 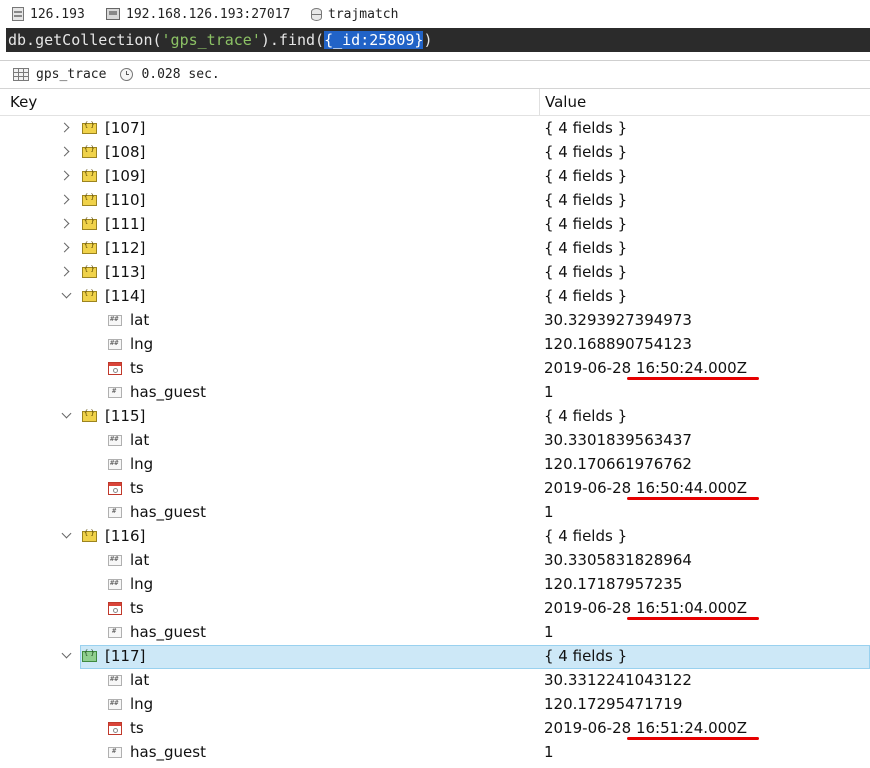 I want to click on field-value: 120.17295471719, so click(x=613, y=704).